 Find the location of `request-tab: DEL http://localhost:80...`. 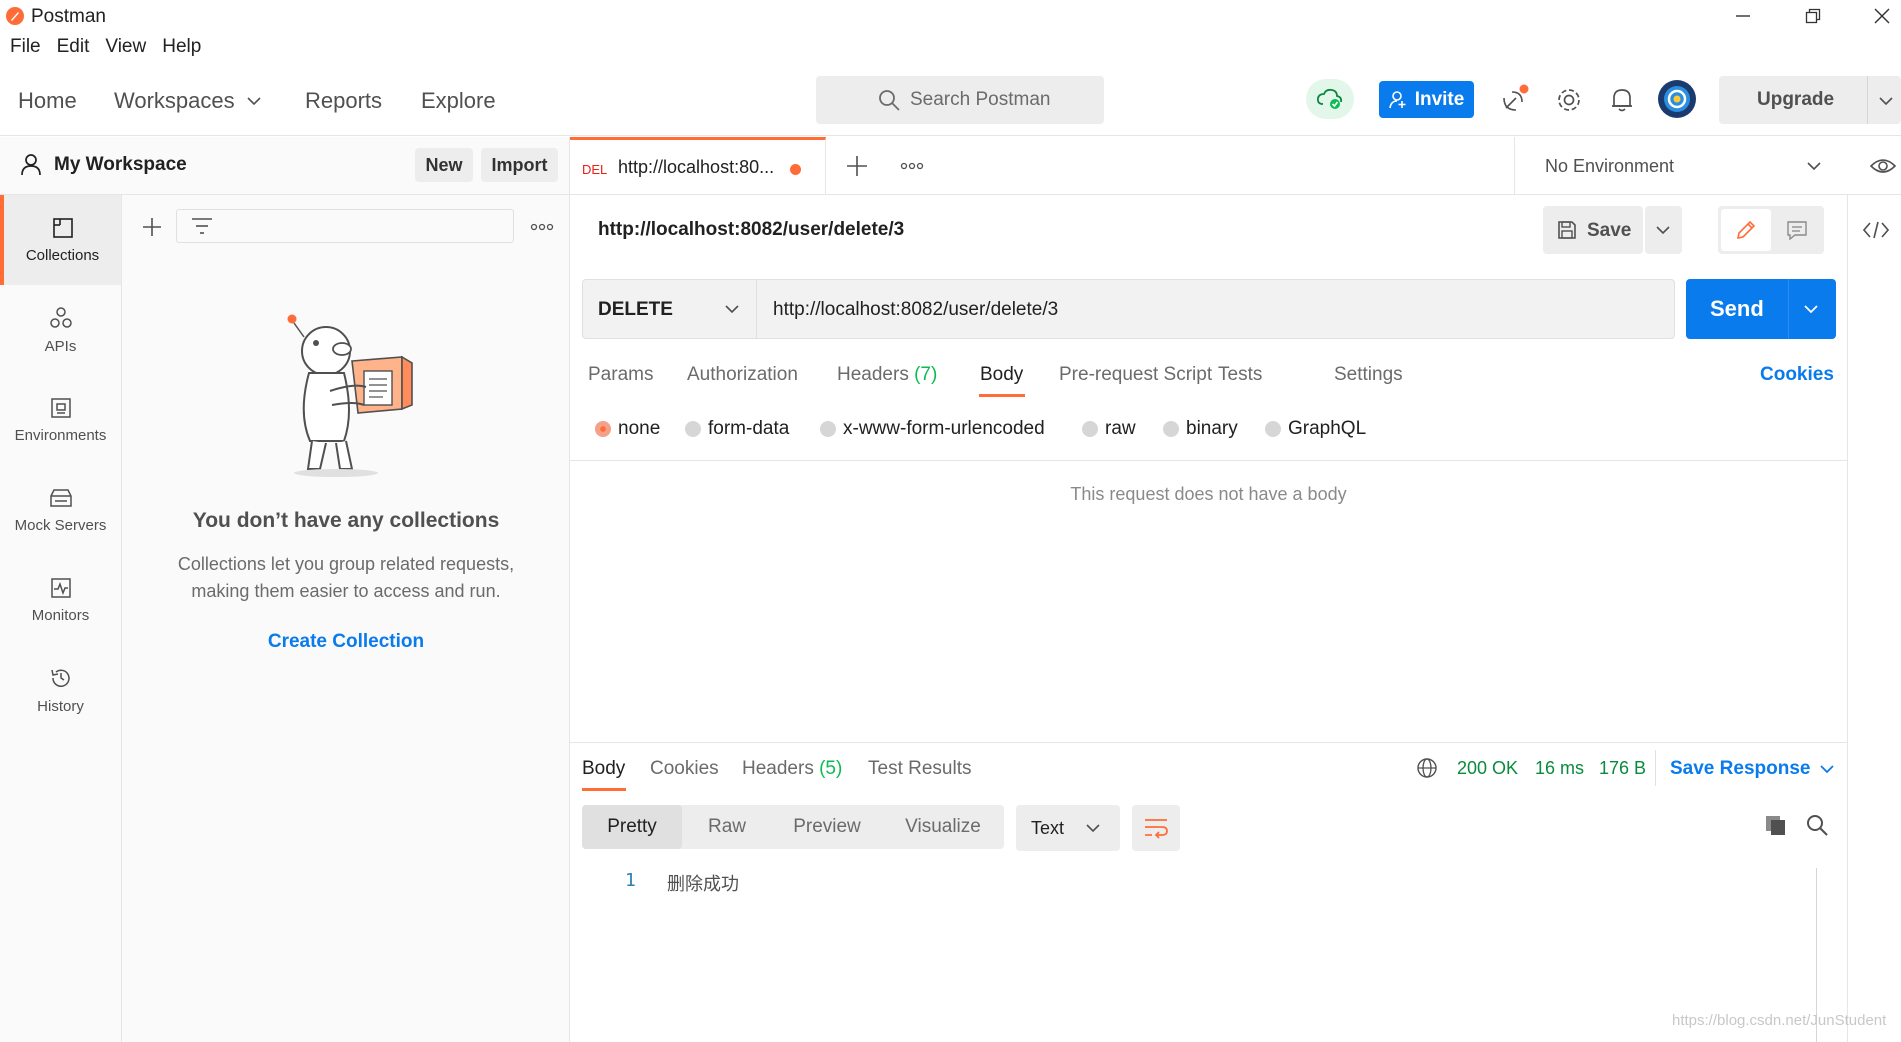

request-tab: DEL http://localhost:80... is located at coordinates (698, 166).